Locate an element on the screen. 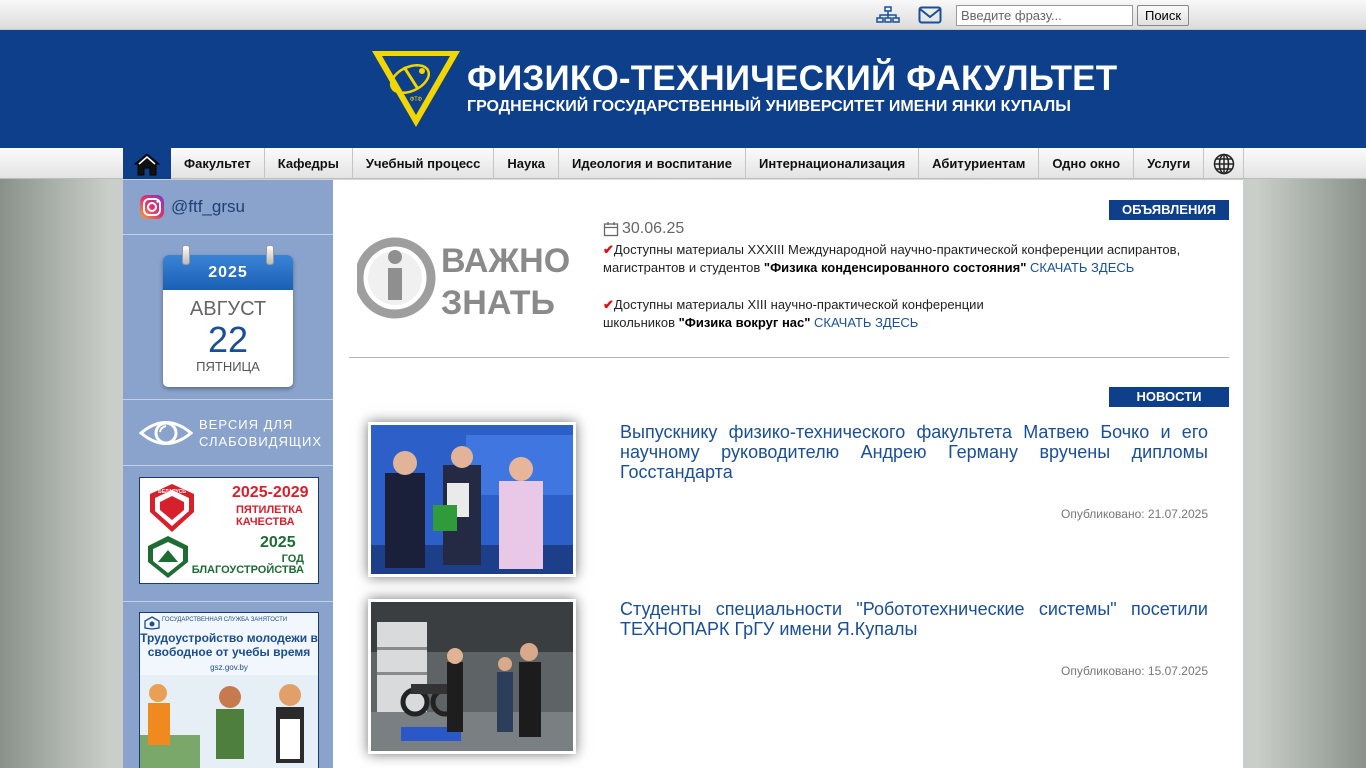  nav-item-one-window: Одно окно is located at coordinates (1087, 163).